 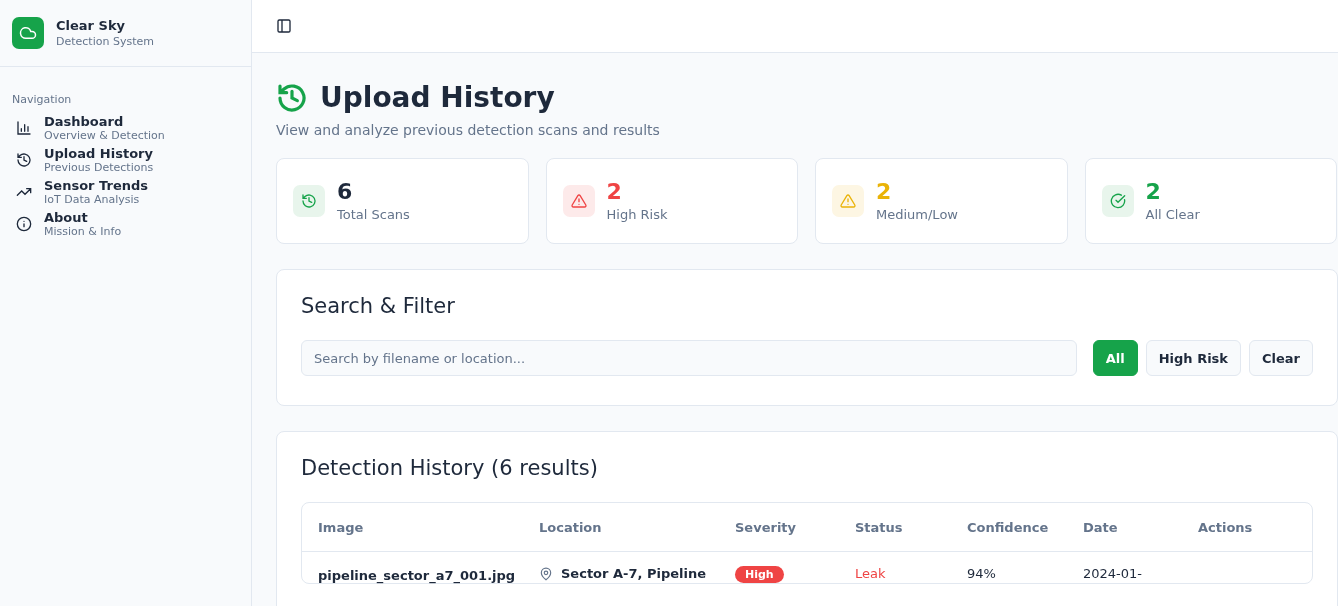 I want to click on stat-value: 6, so click(x=345, y=192).